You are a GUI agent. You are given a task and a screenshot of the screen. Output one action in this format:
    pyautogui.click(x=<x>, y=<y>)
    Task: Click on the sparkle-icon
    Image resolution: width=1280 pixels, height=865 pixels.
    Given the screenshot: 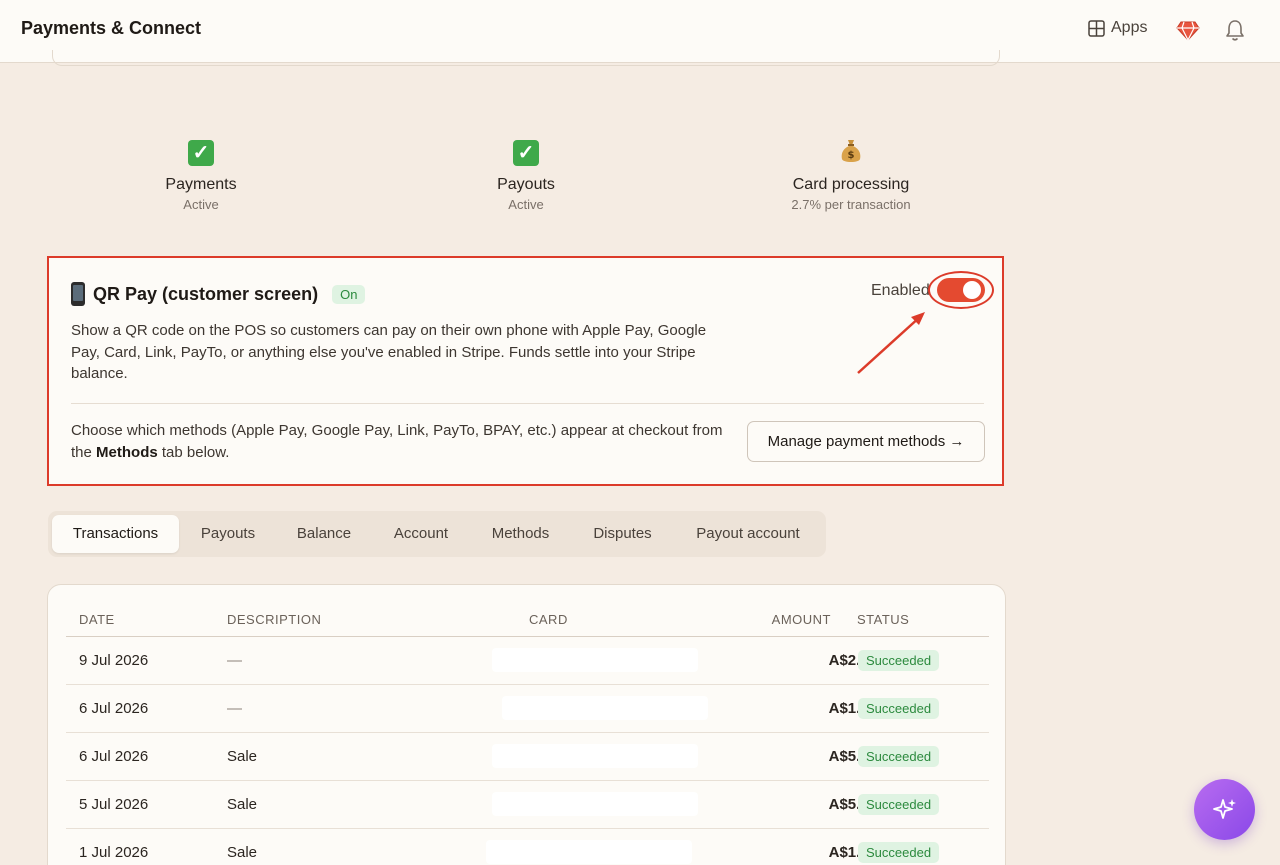 What is the action you would take?
    pyautogui.click(x=1224, y=808)
    